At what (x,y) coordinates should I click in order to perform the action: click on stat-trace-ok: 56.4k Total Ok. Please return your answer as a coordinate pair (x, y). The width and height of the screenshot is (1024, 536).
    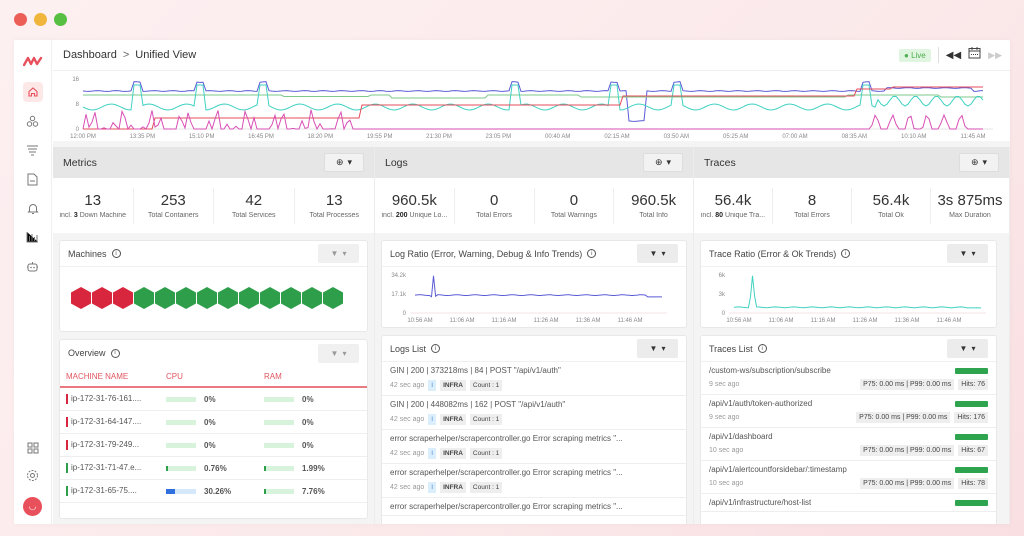
    Looking at the image, I should click on (891, 205).